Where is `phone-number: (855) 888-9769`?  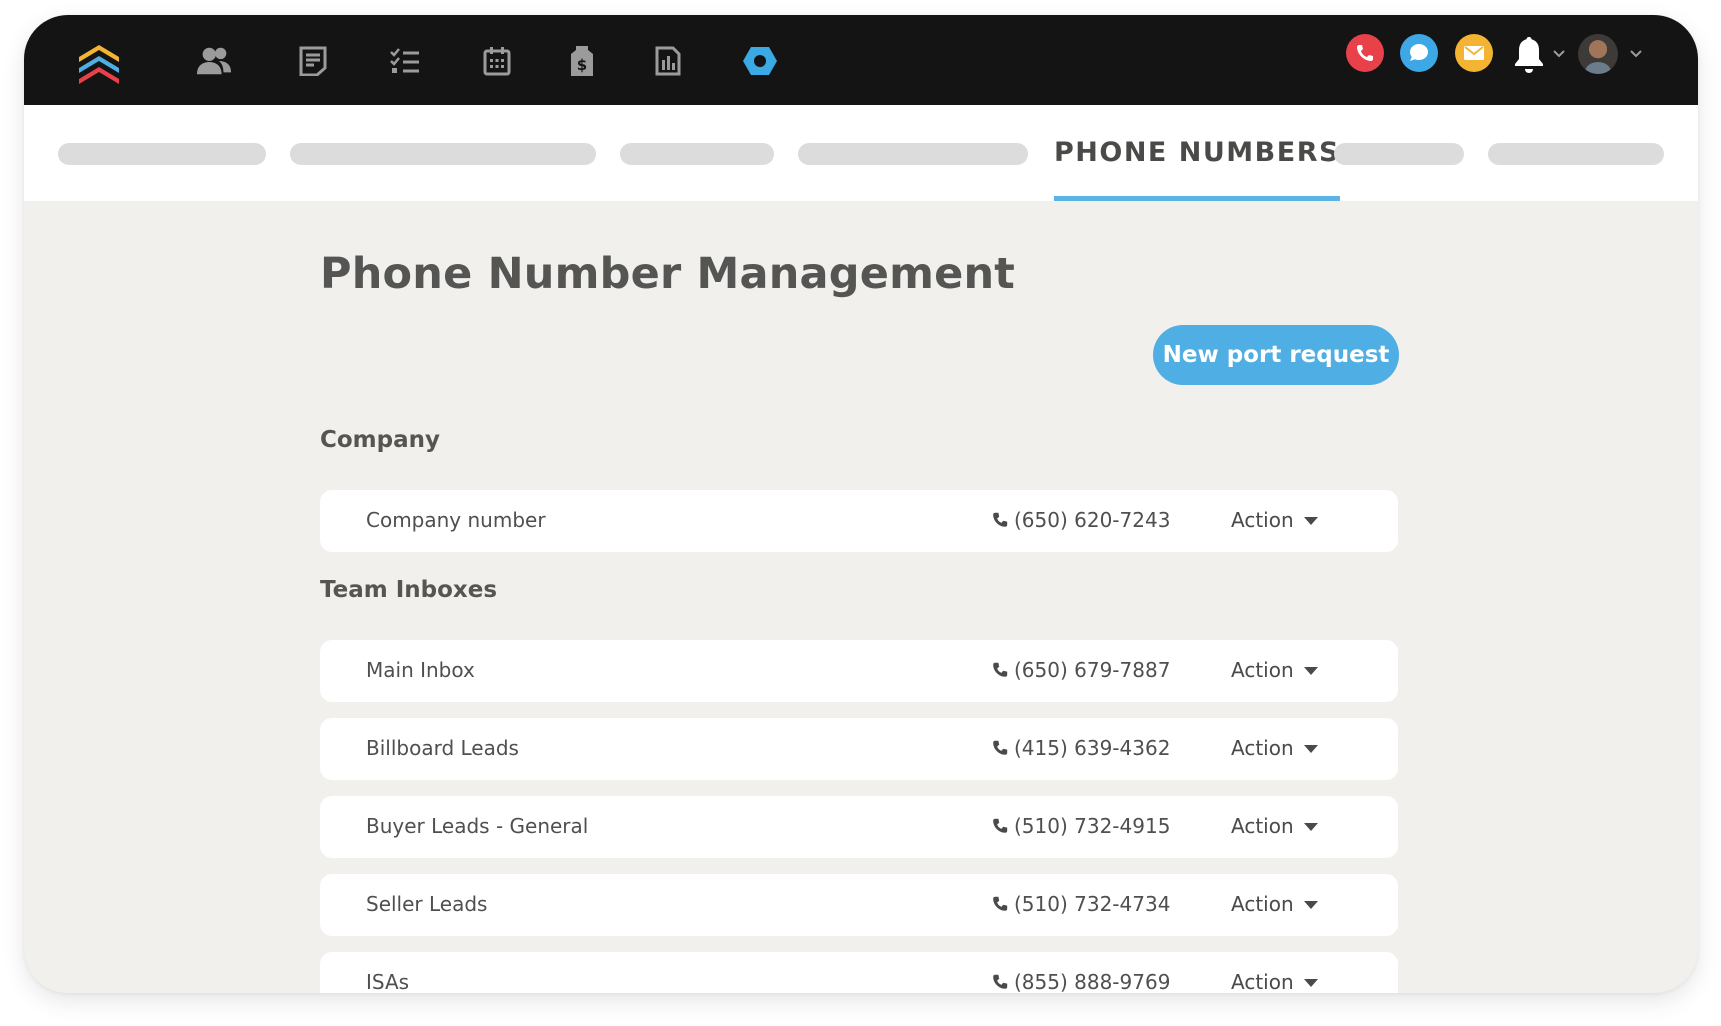
phone-number: (855) 888-9769 is located at coordinates (1092, 981).